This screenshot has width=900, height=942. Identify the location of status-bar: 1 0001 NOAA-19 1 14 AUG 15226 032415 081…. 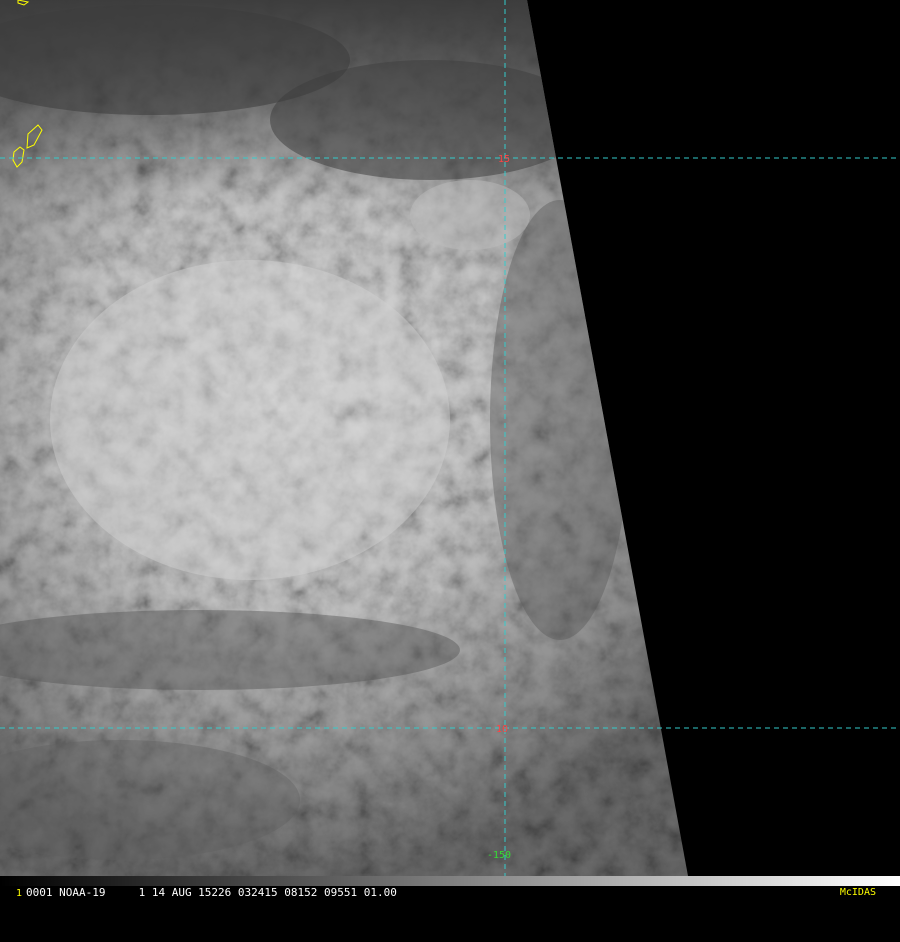
(450, 893).